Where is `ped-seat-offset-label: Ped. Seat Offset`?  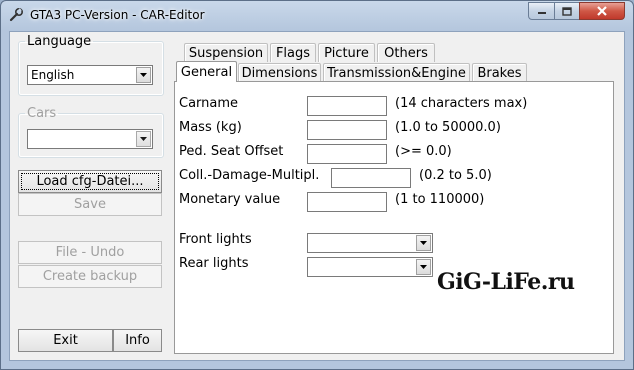
ped-seat-offset-label: Ped. Seat Offset is located at coordinates (231, 151).